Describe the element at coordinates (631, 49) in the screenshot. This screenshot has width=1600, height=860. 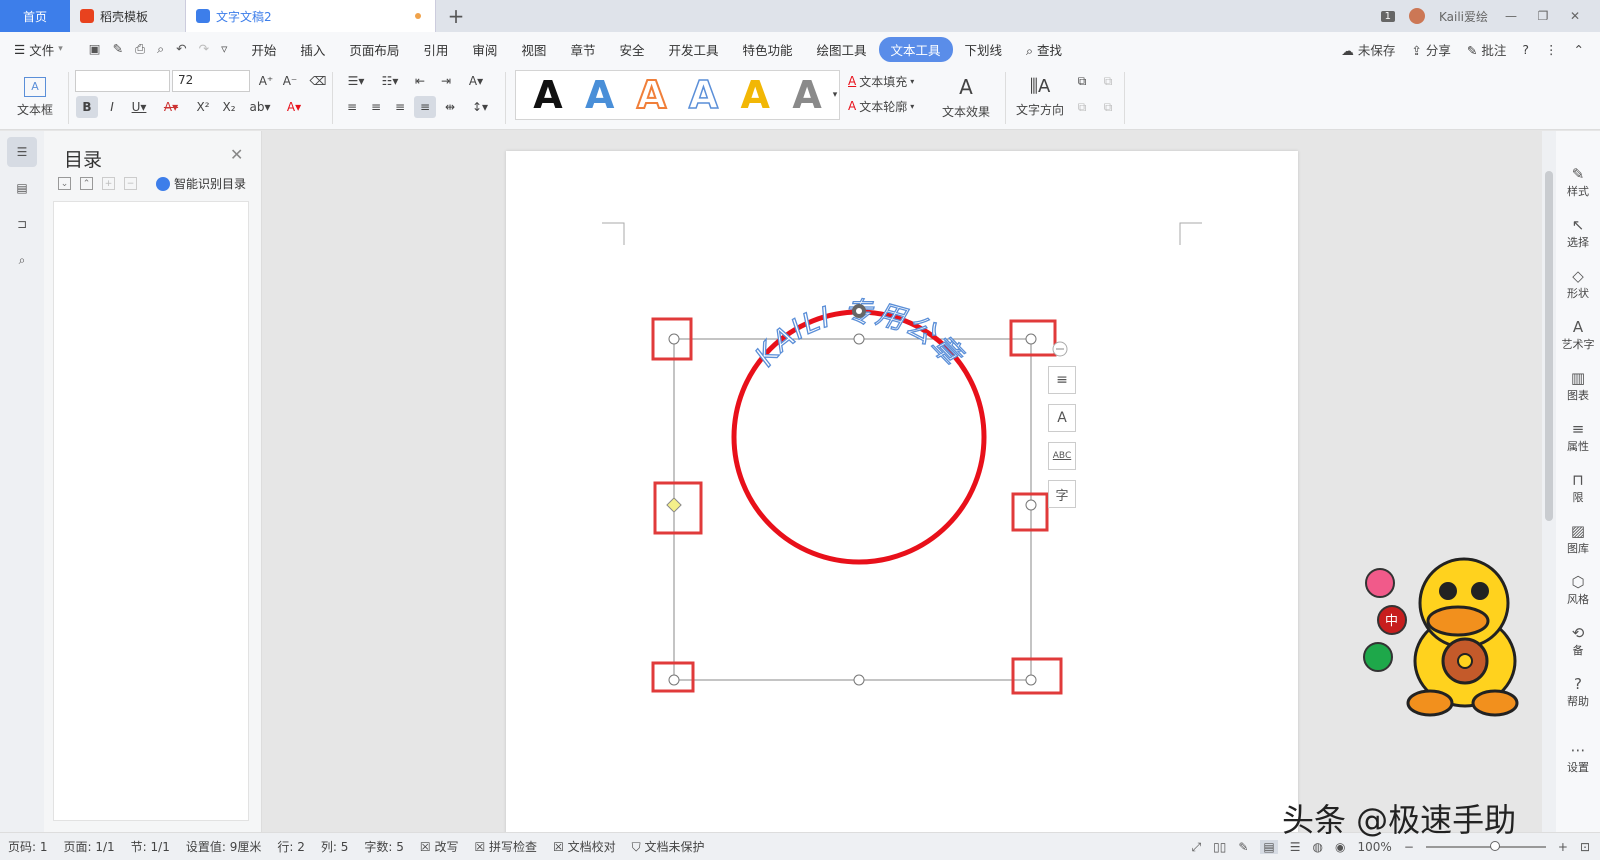
I see `menu-item-security: 安全` at that location.